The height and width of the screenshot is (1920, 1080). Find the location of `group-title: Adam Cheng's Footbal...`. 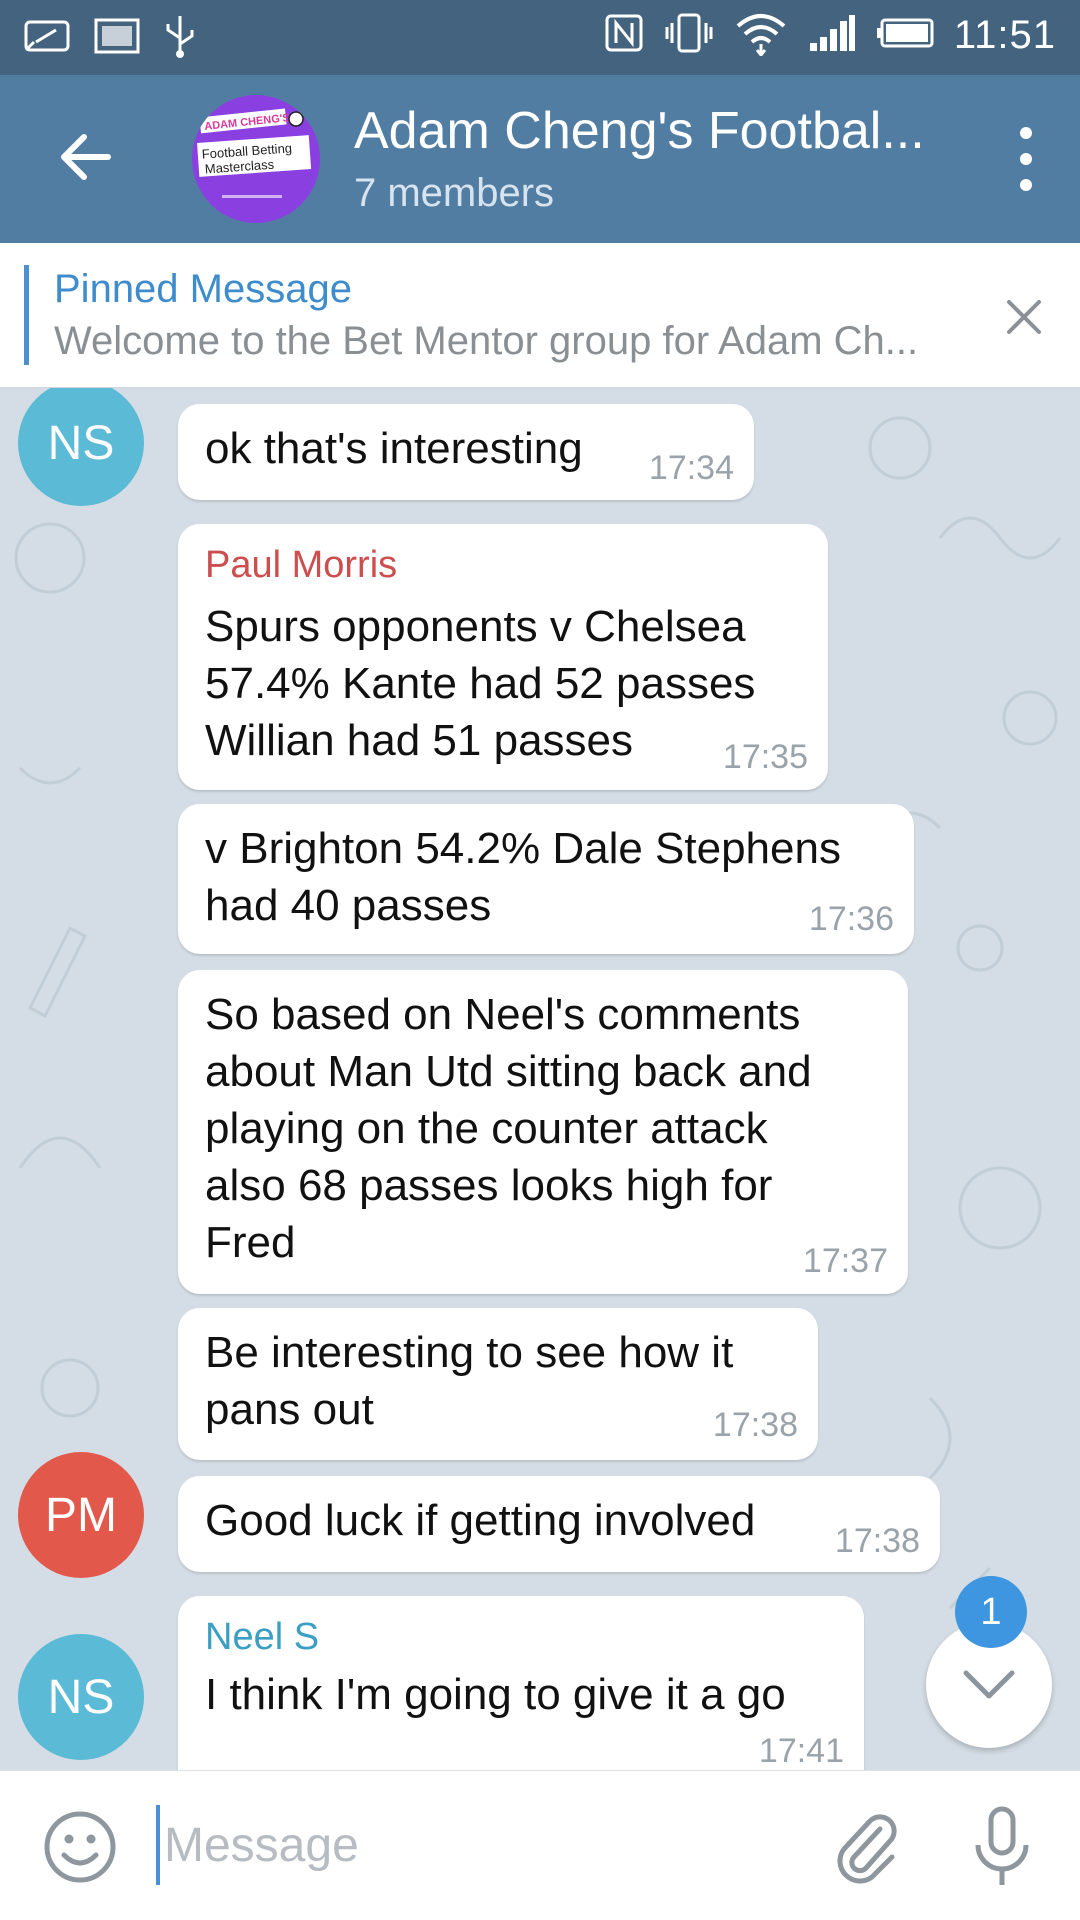

group-title: Adam Cheng's Footbal... is located at coordinates (649, 131).